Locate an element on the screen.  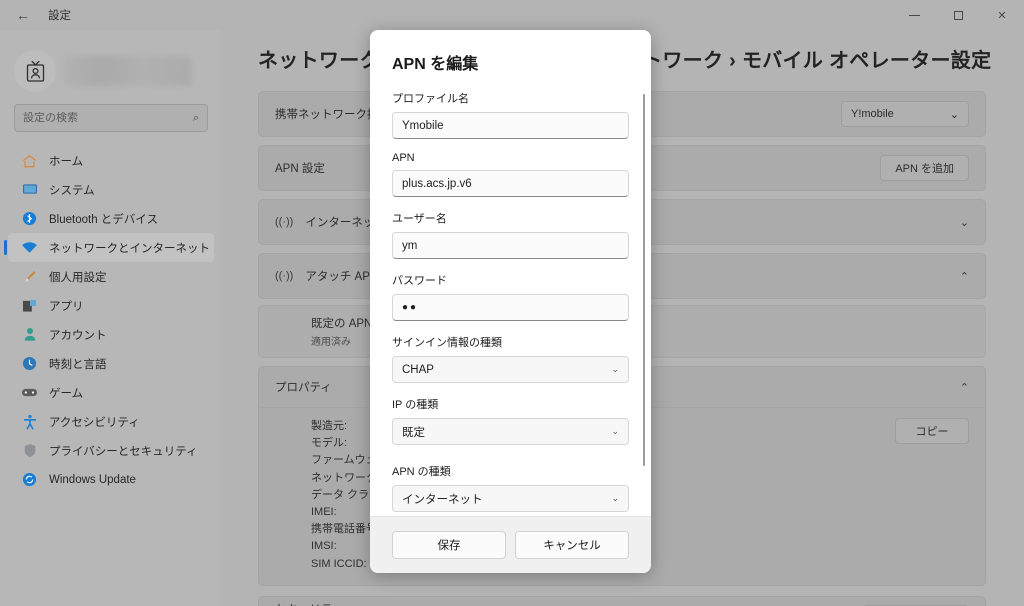
save-button: 保存 is located at coordinates (449, 545).